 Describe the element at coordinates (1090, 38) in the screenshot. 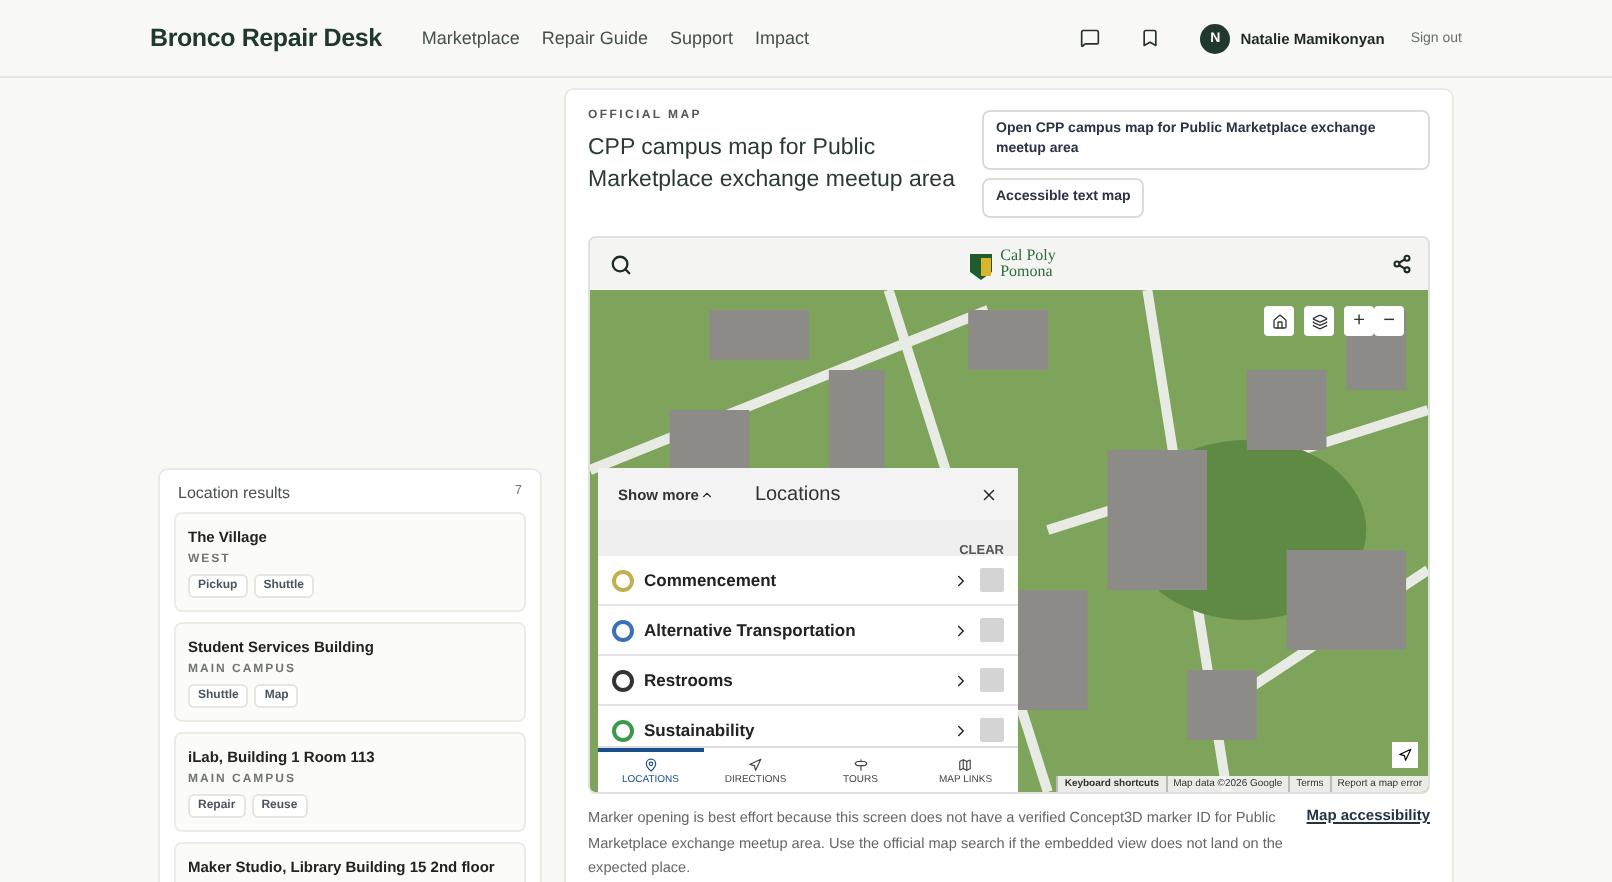

I see `chat-icon` at that location.